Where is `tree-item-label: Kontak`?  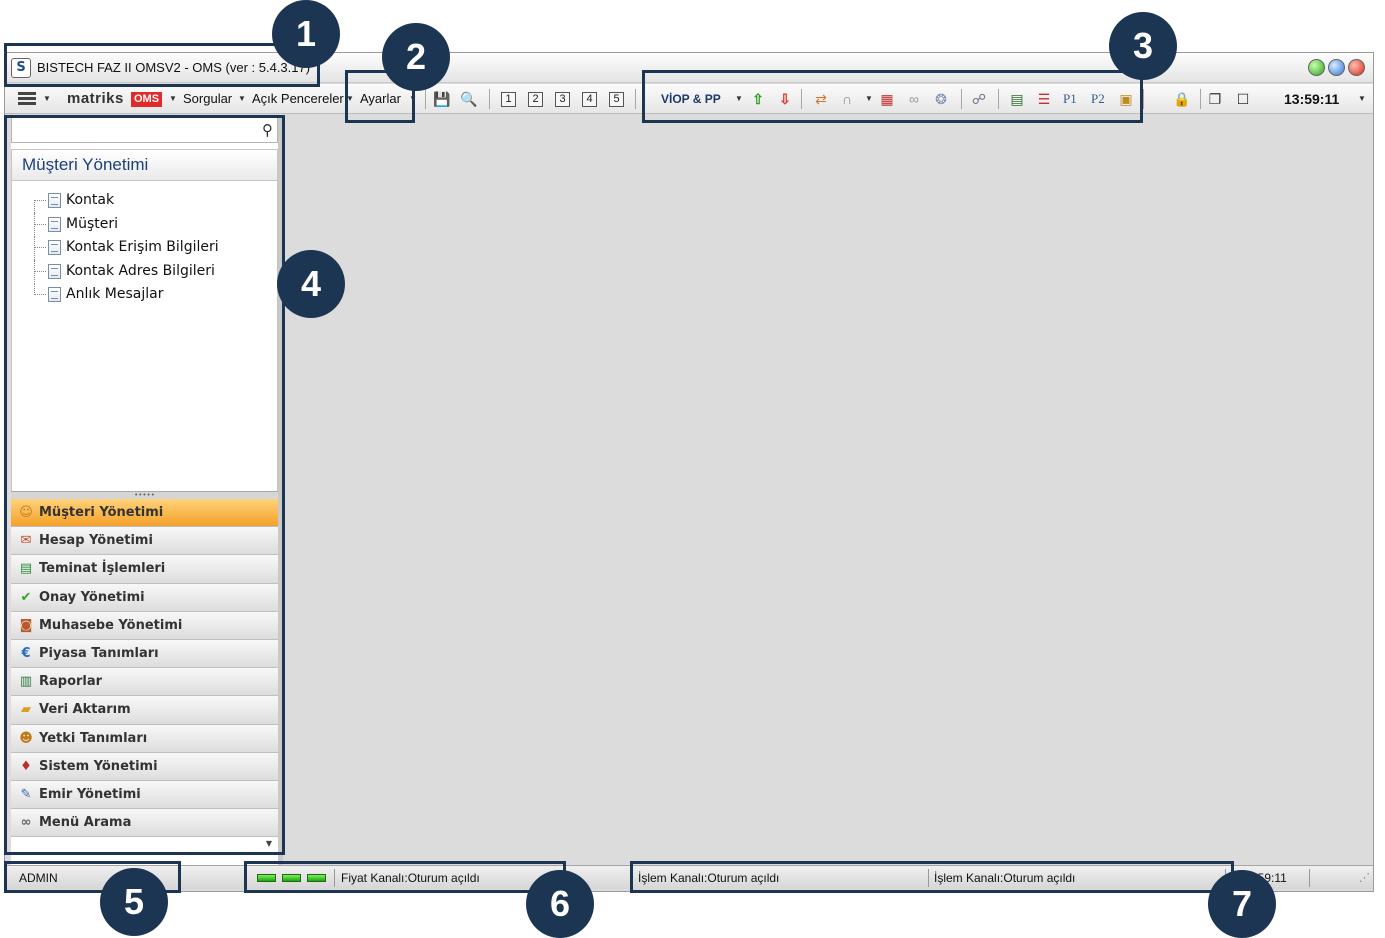 tree-item-label: Kontak is located at coordinates (90, 200).